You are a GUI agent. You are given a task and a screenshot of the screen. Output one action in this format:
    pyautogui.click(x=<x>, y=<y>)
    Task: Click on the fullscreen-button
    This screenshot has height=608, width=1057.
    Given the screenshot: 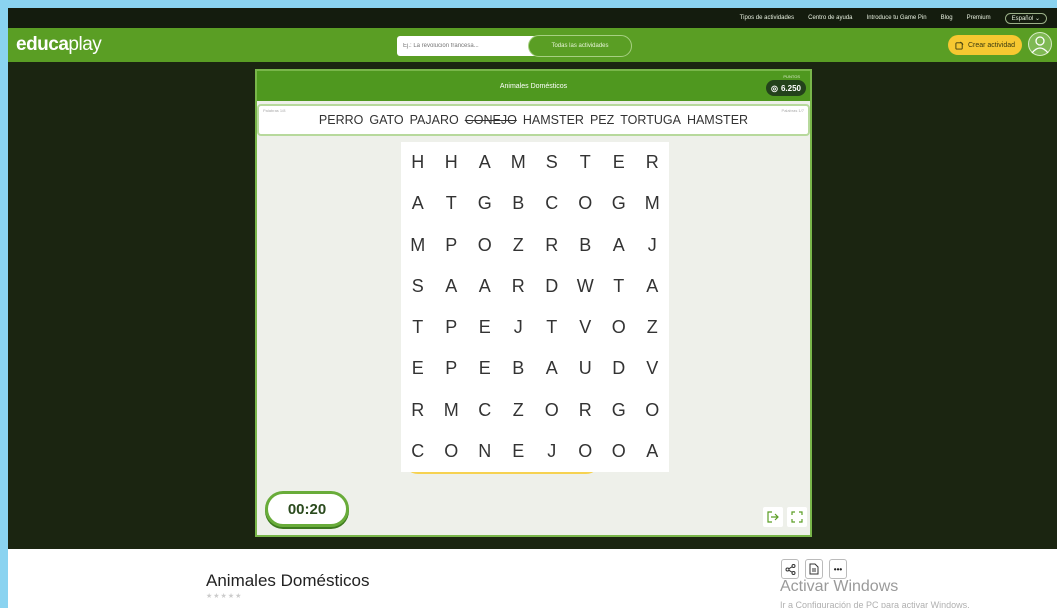 What is the action you would take?
    pyautogui.click(x=797, y=517)
    